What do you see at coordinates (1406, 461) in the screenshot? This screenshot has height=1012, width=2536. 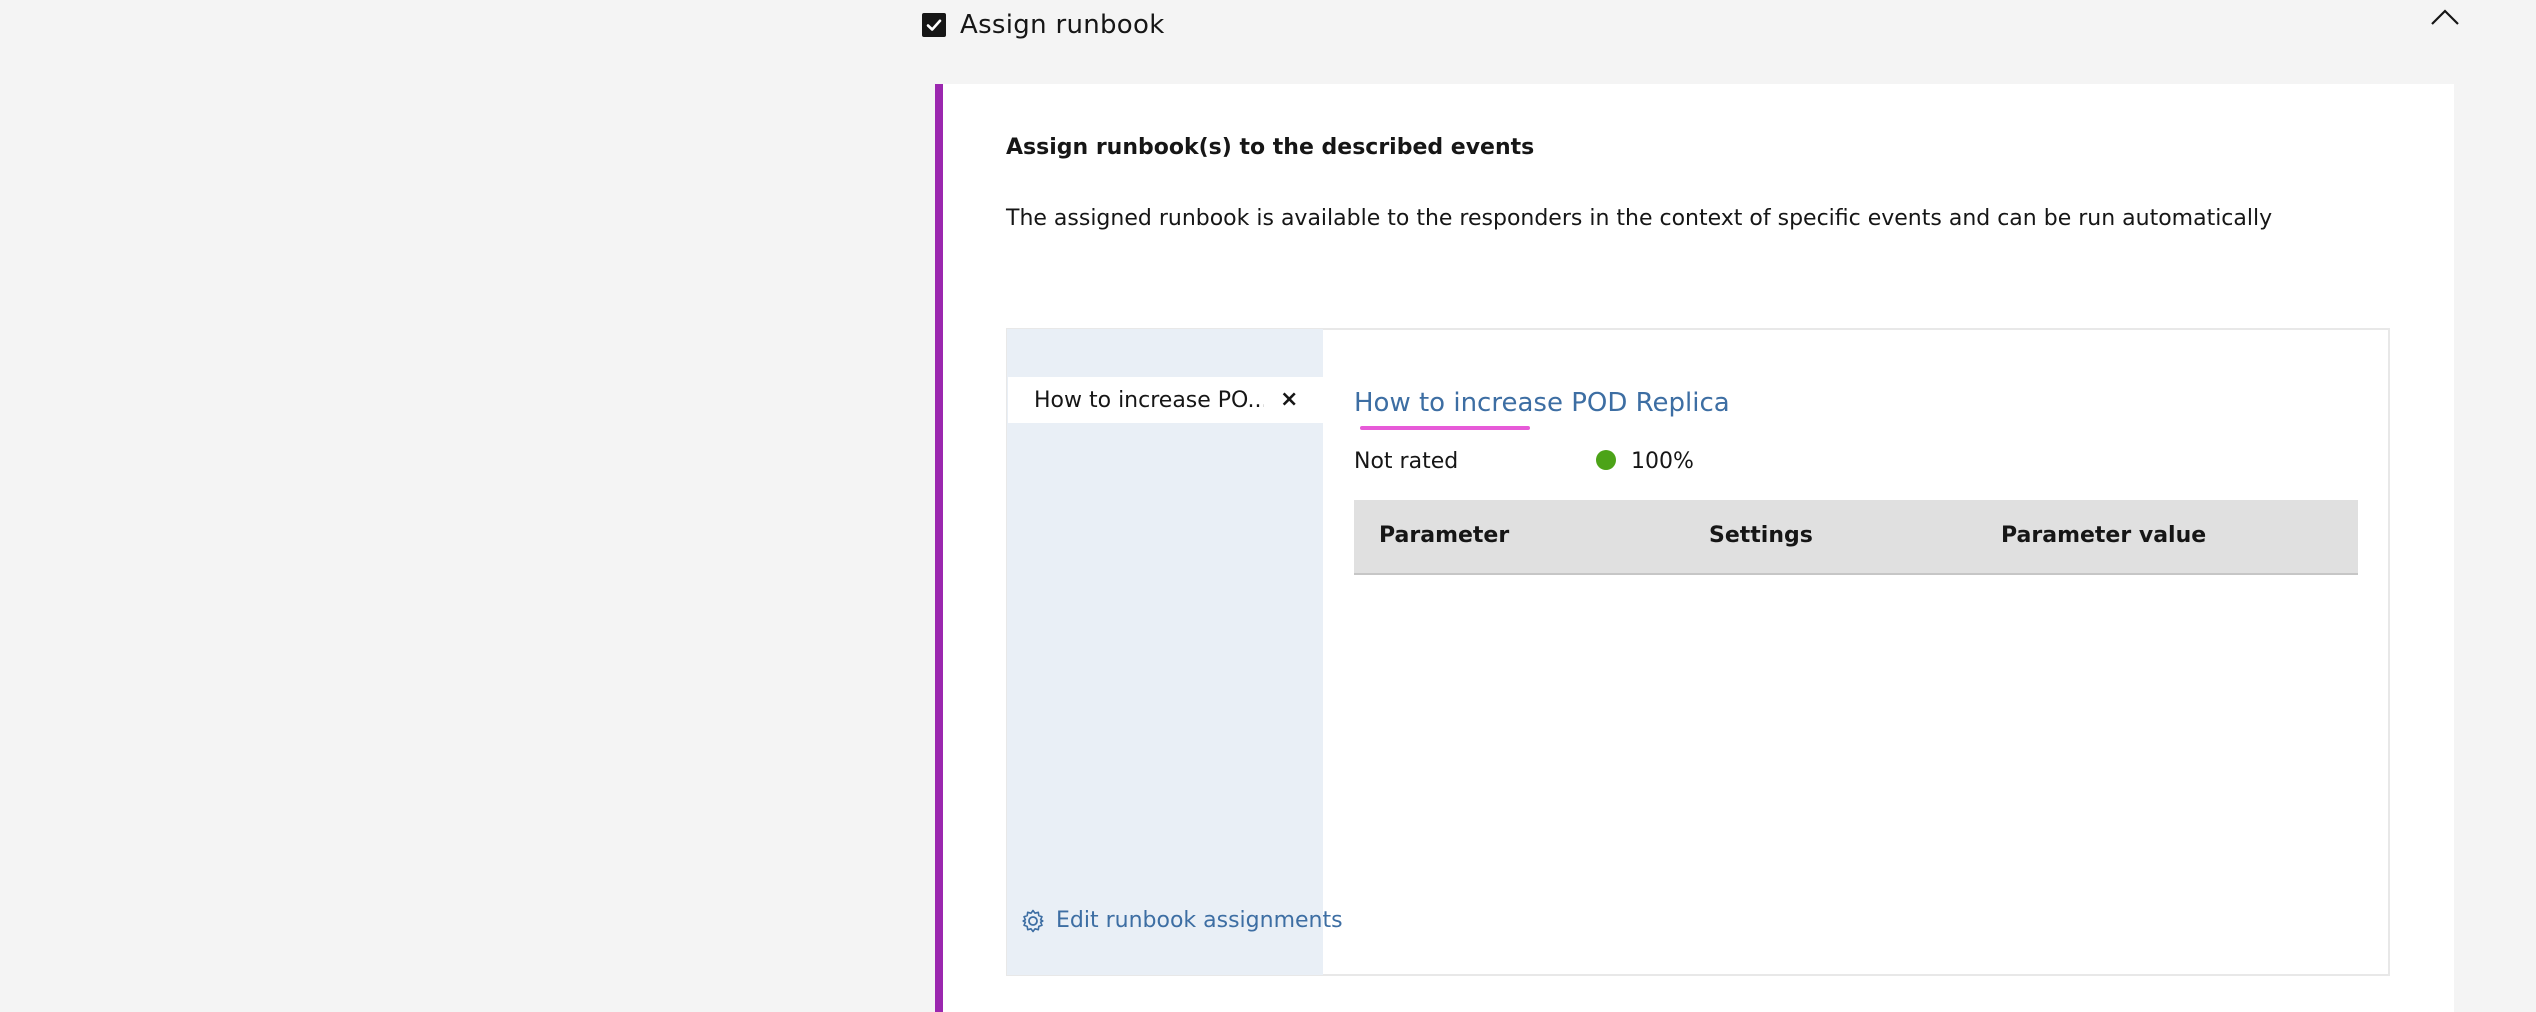 I see `runbook-rating: Not rated` at bounding box center [1406, 461].